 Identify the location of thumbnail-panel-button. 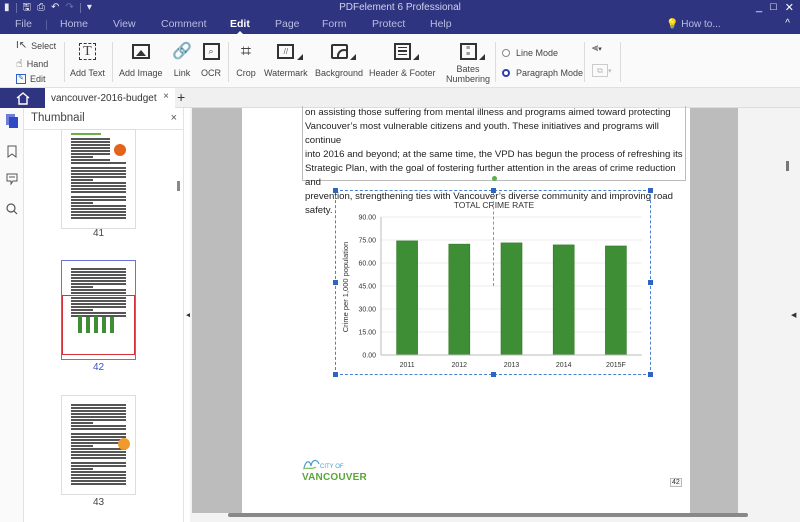
(12, 121).